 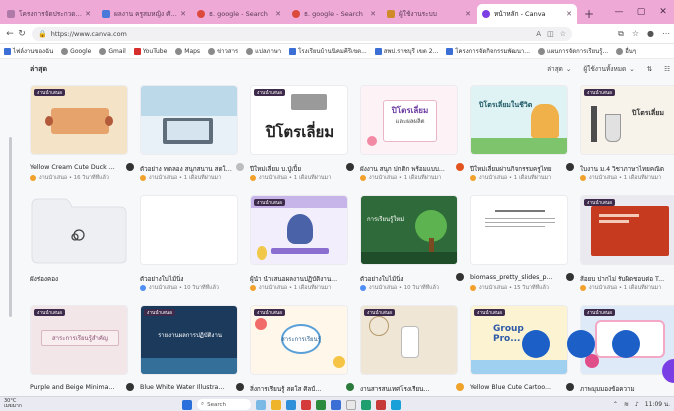 What do you see at coordinates (663, 12) in the screenshot?
I see `close-window-button: ✕` at bounding box center [663, 12].